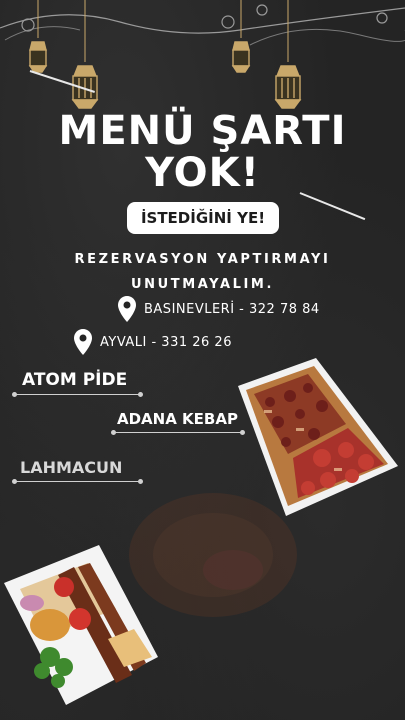 The image size is (405, 720). Describe the element at coordinates (202, 173) in the screenshot. I see `headline-line-2: YOK!` at that location.